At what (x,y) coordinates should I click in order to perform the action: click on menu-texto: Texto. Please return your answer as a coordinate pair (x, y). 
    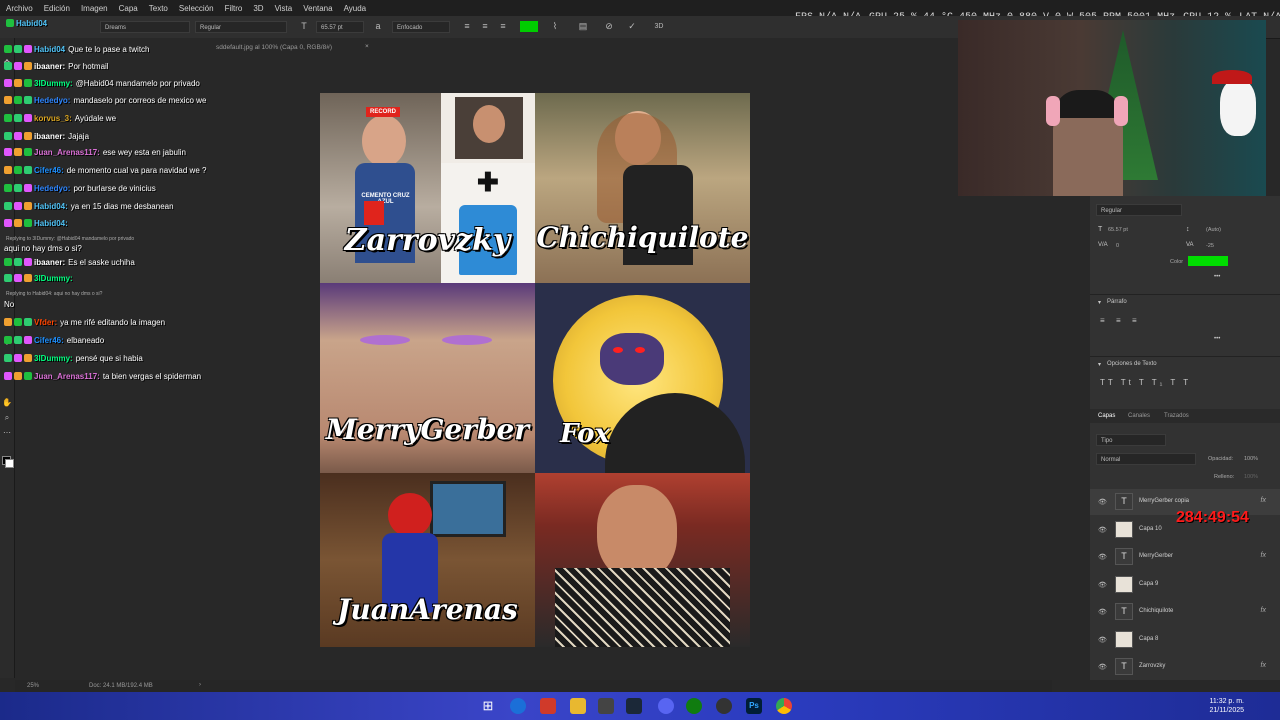
    Looking at the image, I should click on (158, 6).